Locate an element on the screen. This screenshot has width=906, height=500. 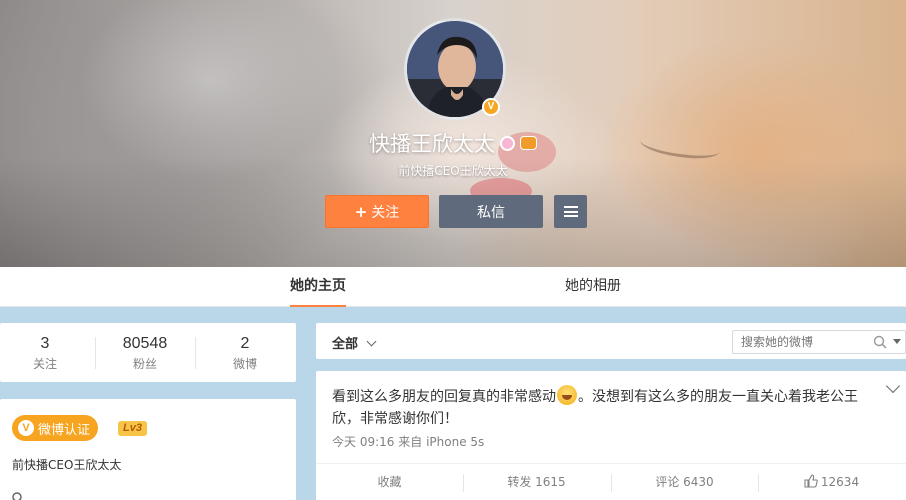
stat-posts-label: 微博 is located at coordinates (244, 364).